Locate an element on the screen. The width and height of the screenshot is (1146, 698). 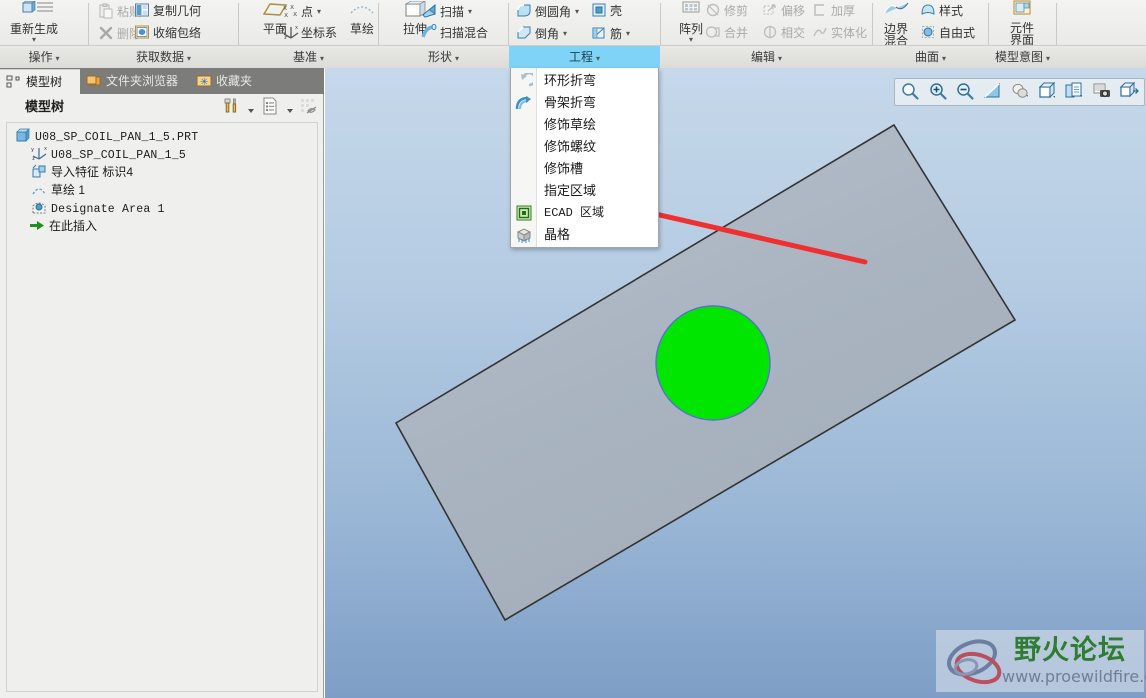
designated-area-region is located at coordinates (713, 363).